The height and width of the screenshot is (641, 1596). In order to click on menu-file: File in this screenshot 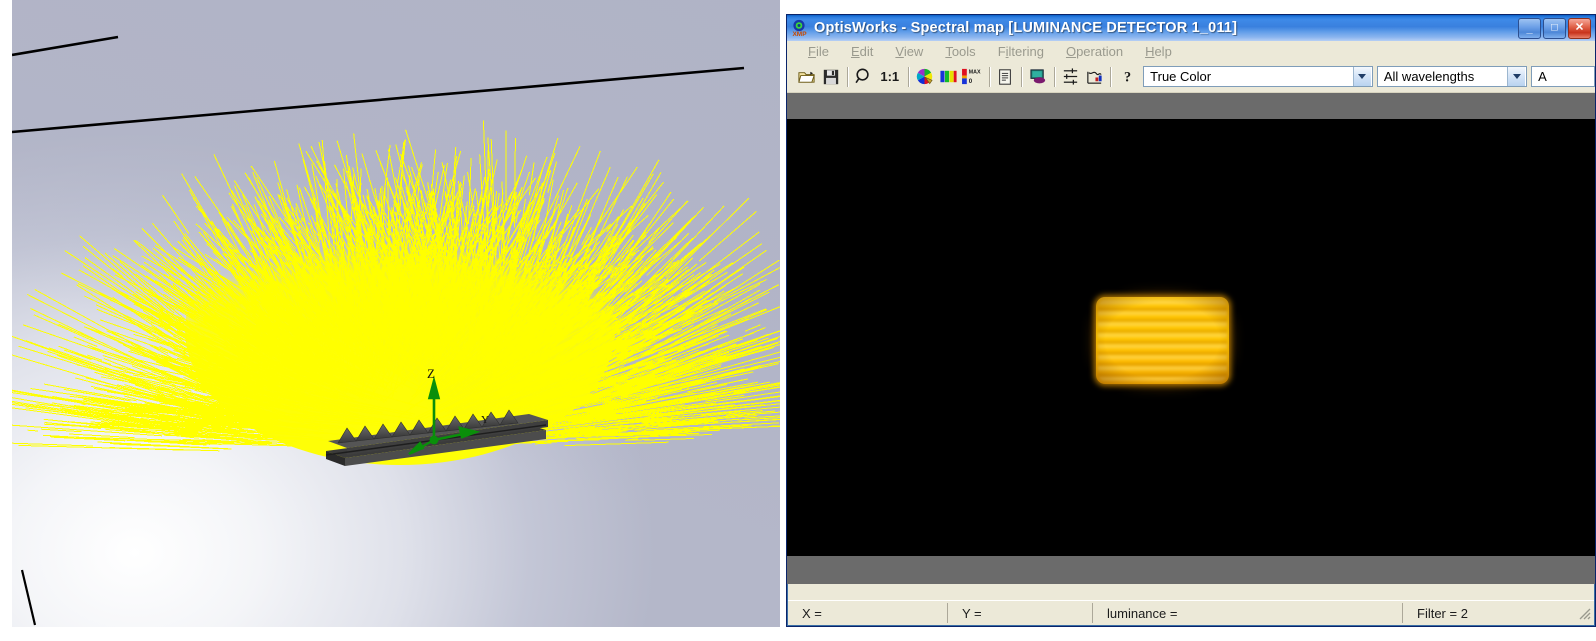, I will do `click(818, 51)`.